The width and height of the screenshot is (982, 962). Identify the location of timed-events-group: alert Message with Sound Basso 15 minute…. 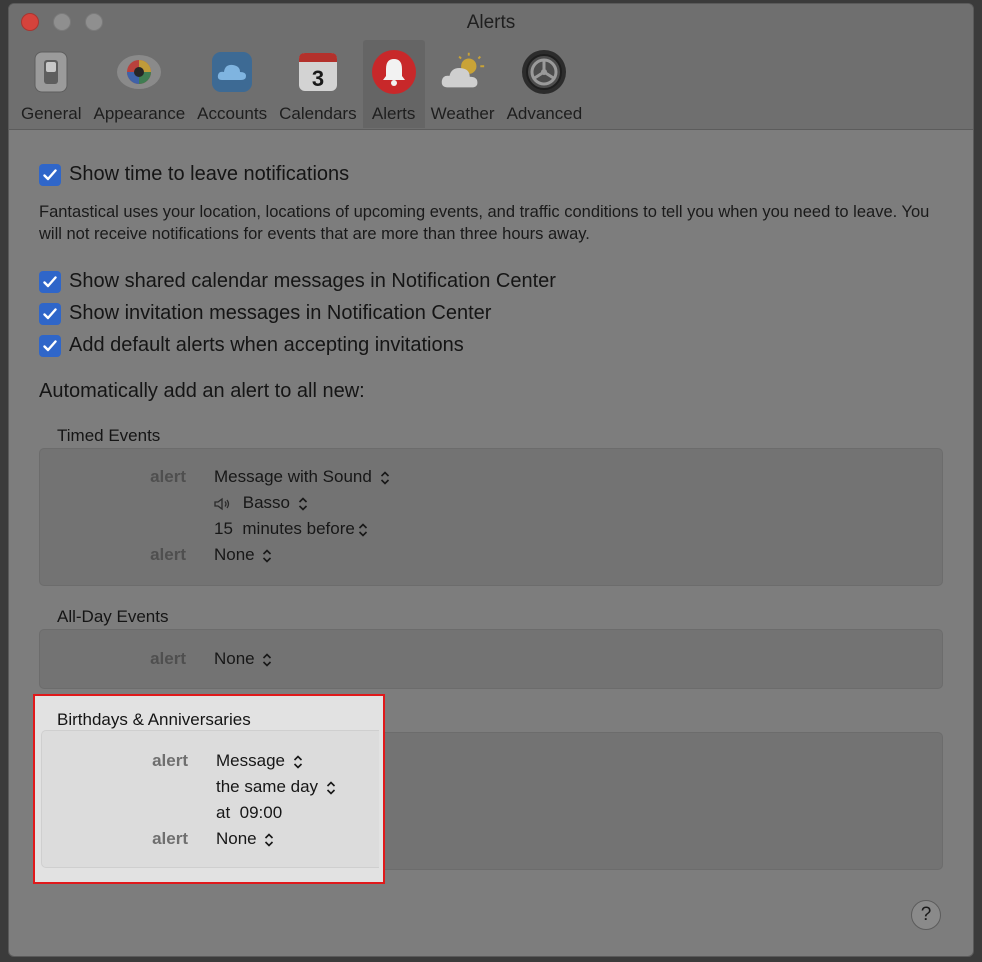
(491, 517).